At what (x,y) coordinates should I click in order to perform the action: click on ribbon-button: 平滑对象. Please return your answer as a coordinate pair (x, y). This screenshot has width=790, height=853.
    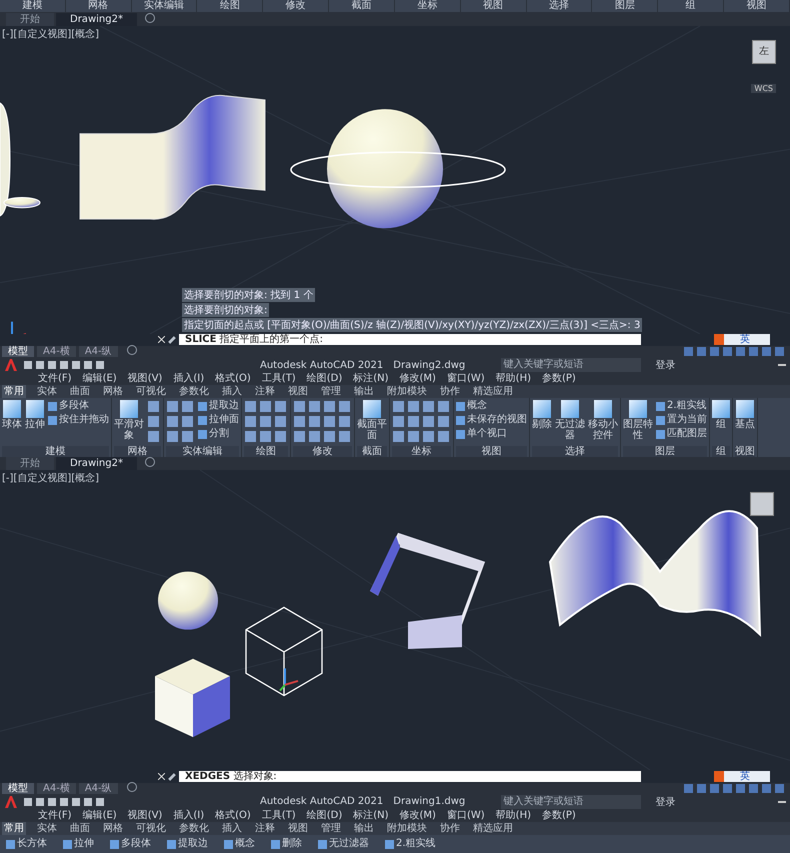
    Looking at the image, I should click on (129, 421).